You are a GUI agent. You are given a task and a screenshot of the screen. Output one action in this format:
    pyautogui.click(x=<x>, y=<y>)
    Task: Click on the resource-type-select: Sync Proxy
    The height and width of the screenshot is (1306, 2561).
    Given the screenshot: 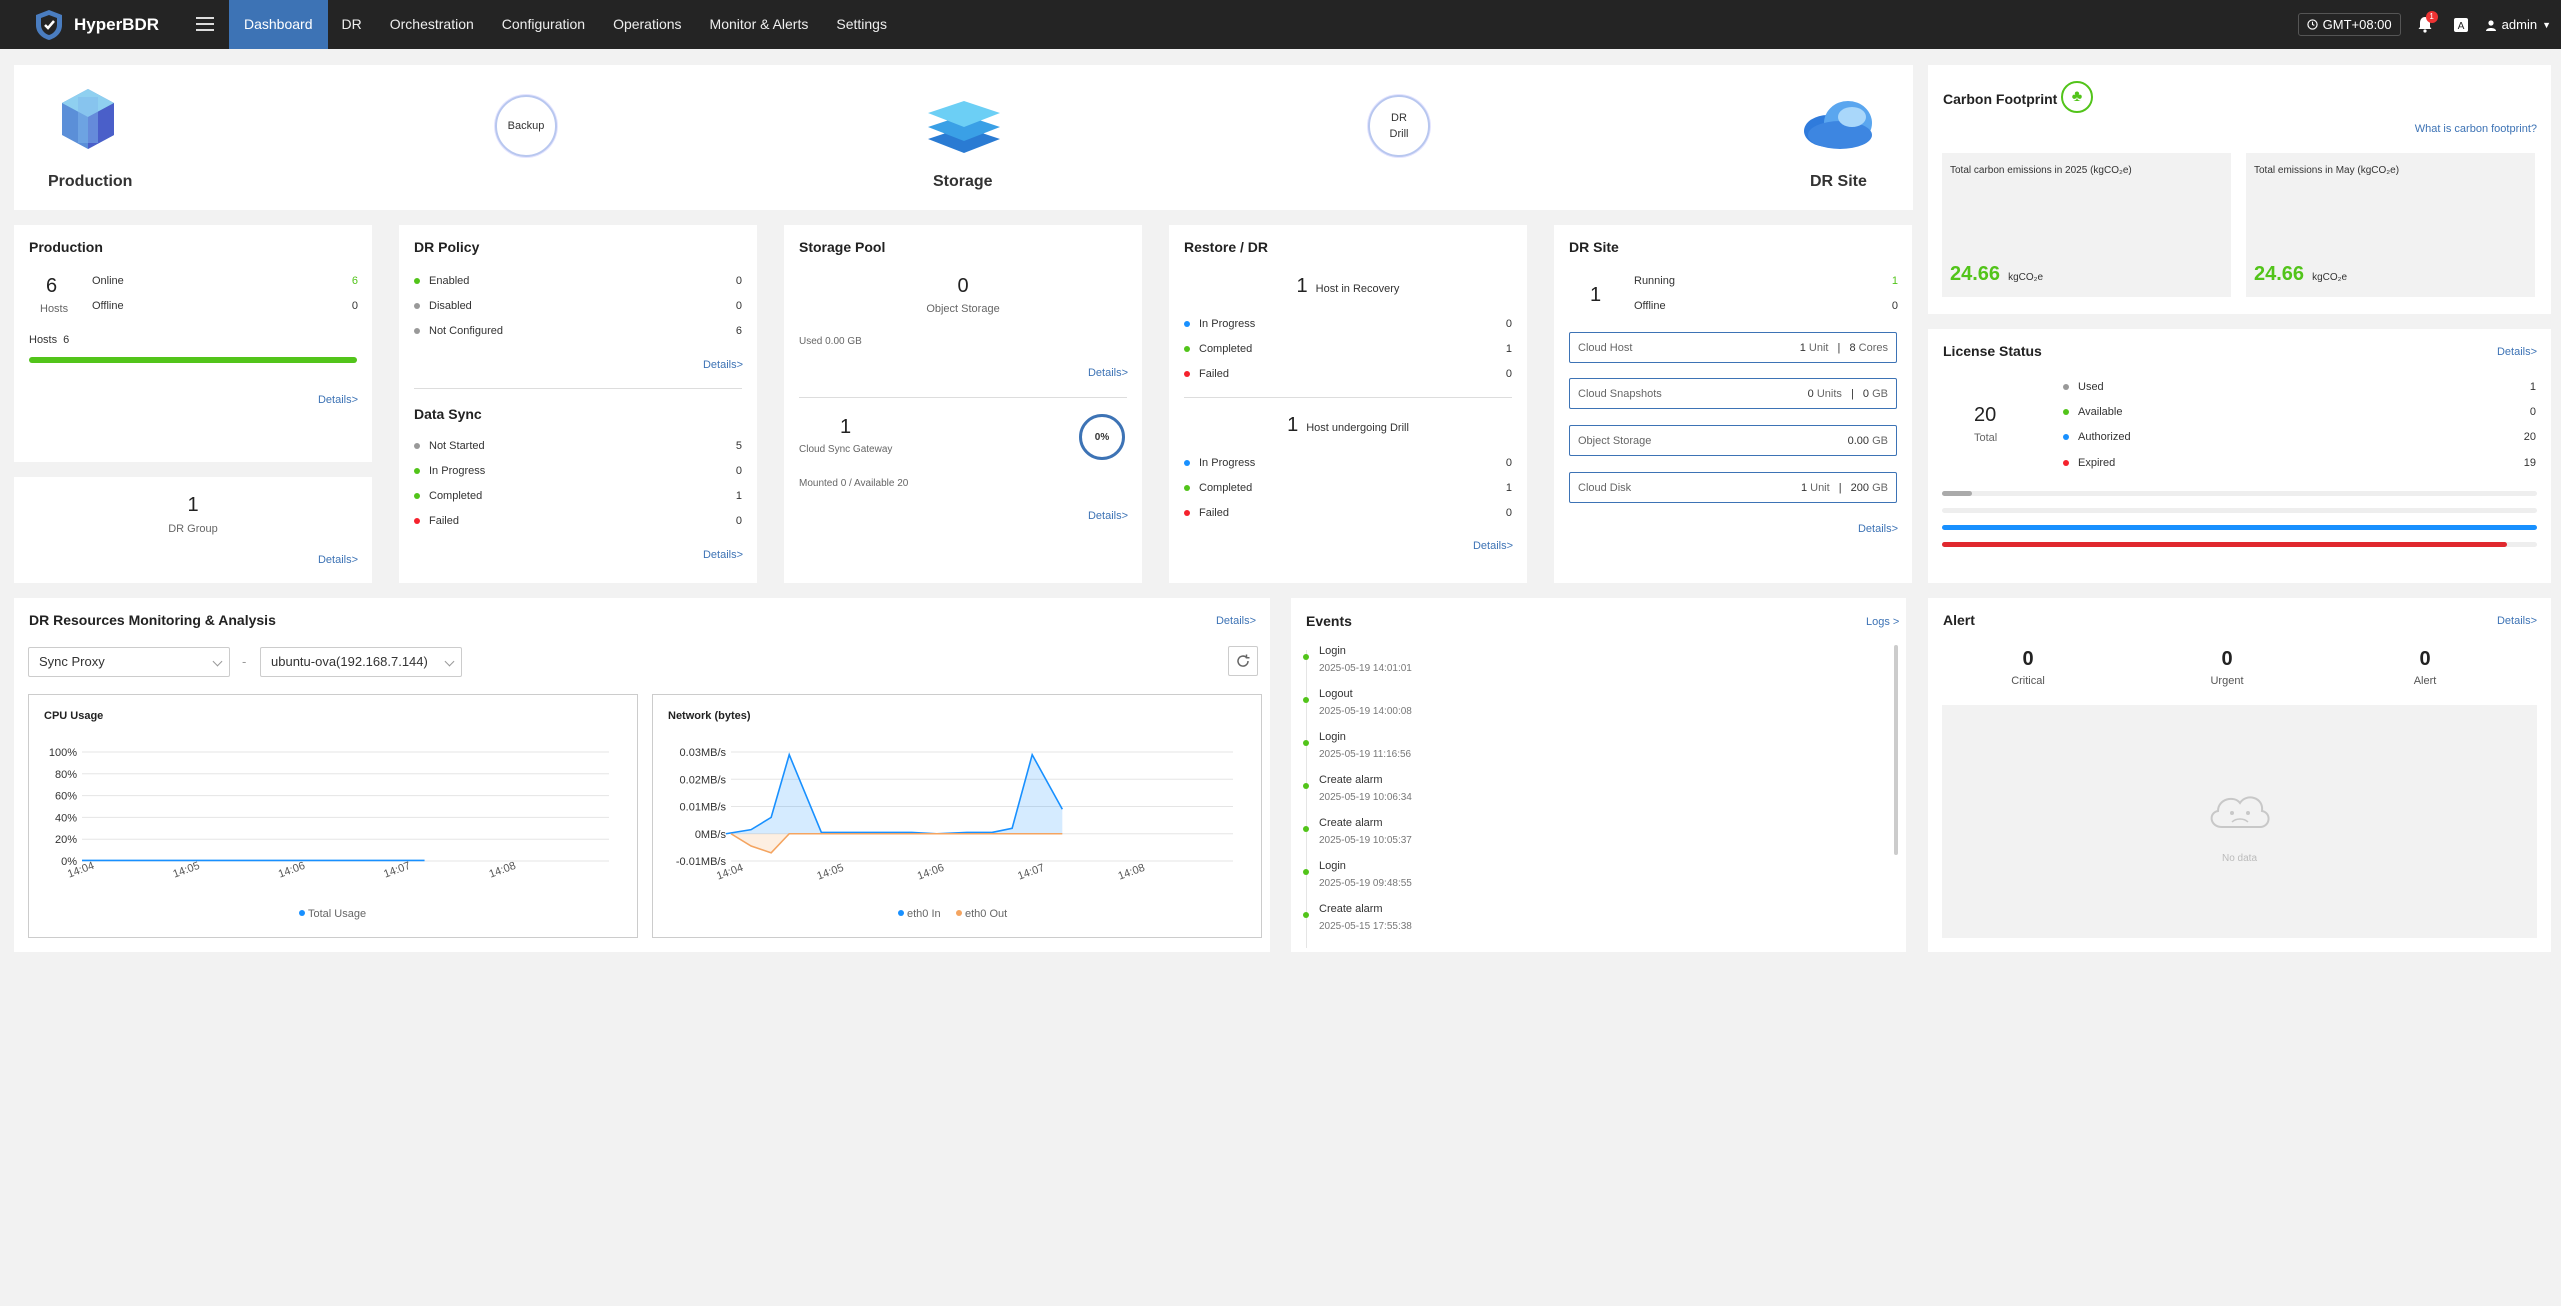 What is the action you would take?
    pyautogui.click(x=129, y=662)
    